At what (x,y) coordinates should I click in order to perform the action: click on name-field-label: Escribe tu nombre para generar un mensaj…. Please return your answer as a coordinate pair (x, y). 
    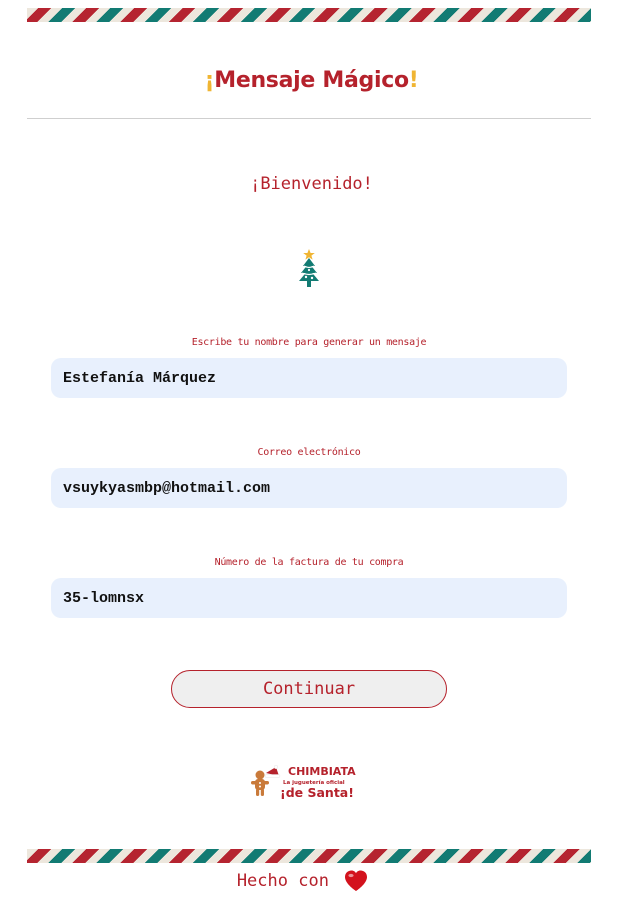
    Looking at the image, I should click on (309, 342).